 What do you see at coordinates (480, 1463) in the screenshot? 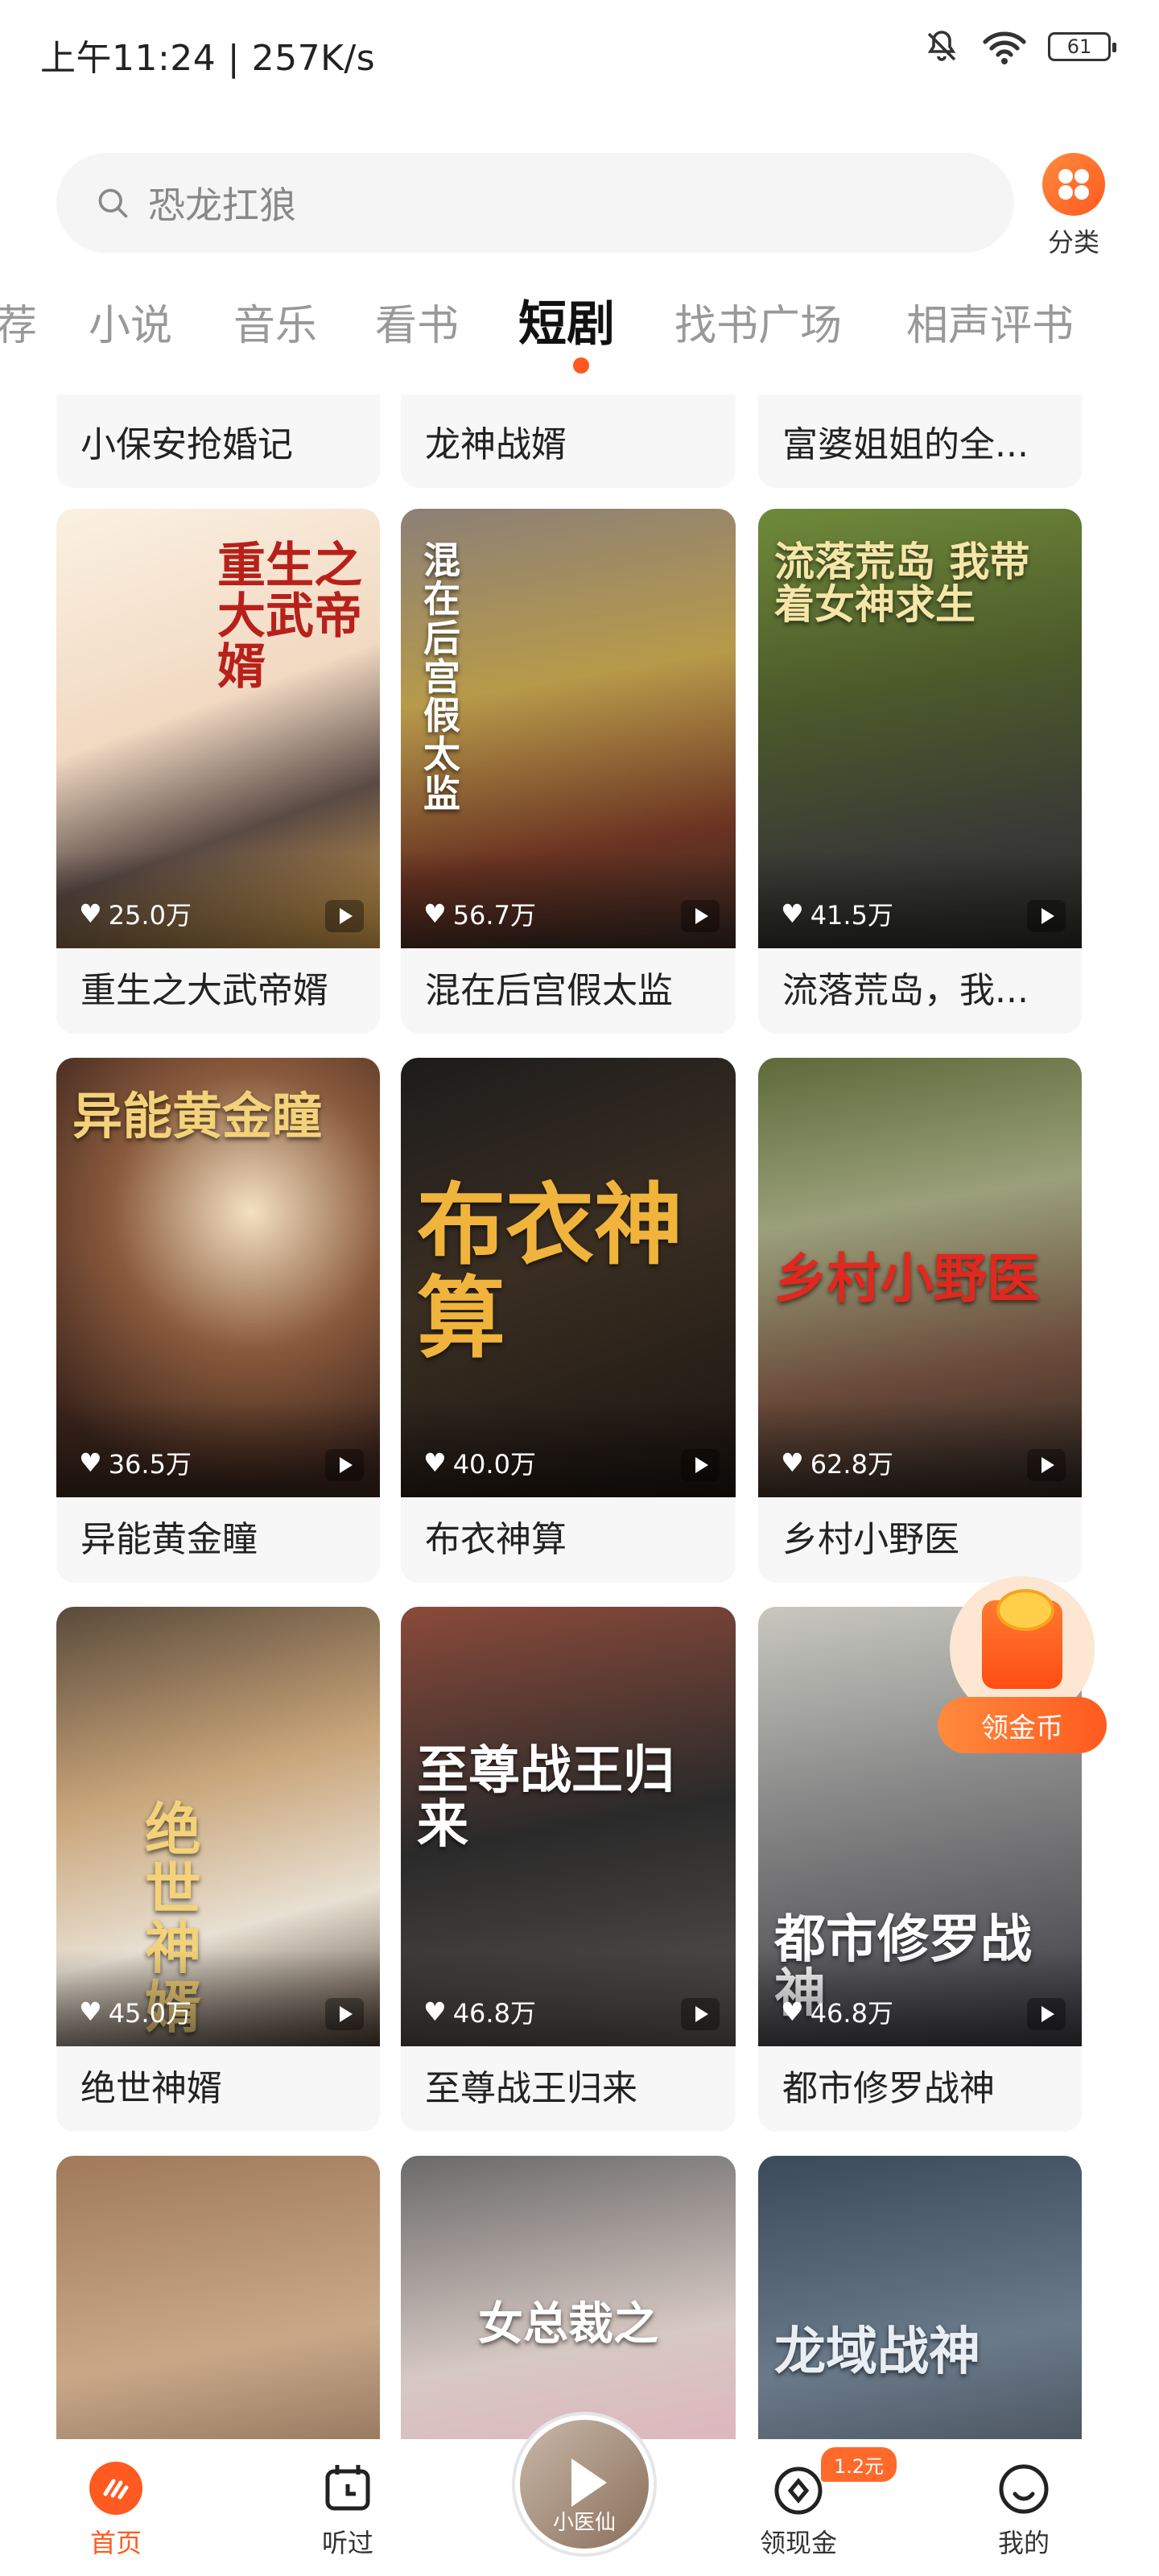
I see `like-count: ♥ 40.0万` at bounding box center [480, 1463].